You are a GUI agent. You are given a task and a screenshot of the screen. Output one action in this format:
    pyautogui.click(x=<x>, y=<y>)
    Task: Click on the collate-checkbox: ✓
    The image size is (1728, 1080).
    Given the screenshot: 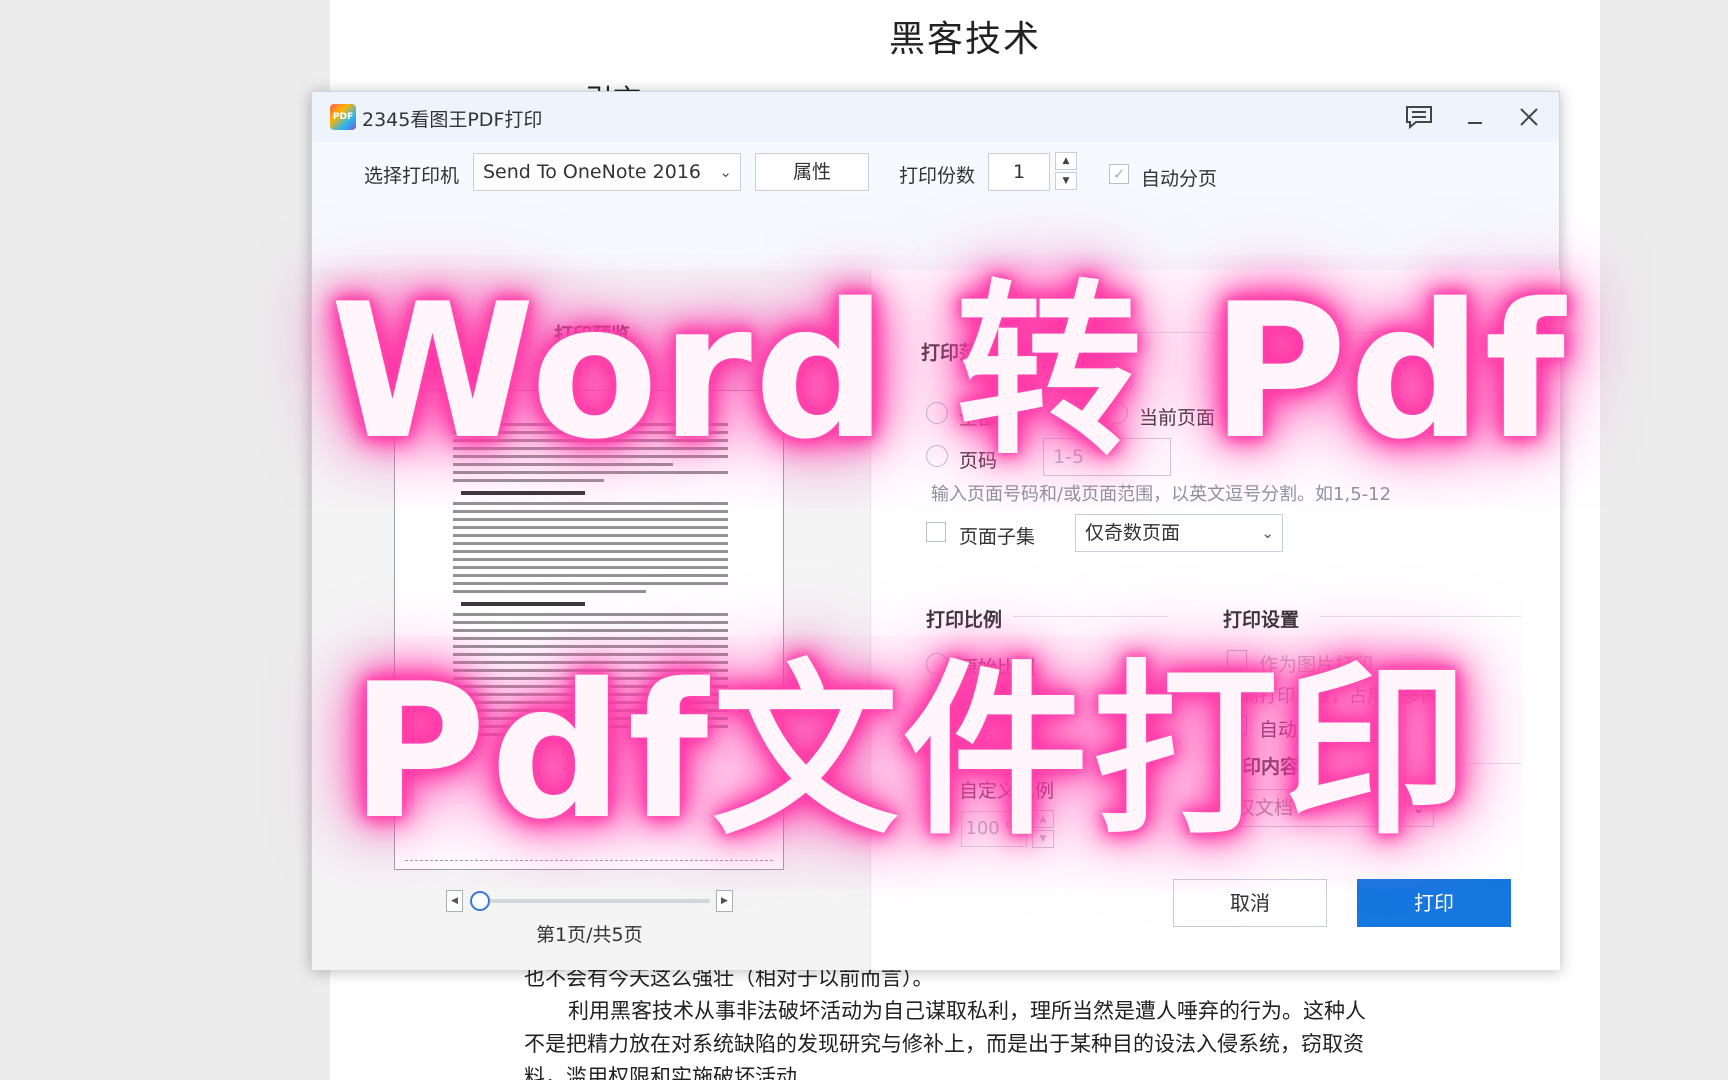 What is the action you would take?
    pyautogui.click(x=1119, y=174)
    